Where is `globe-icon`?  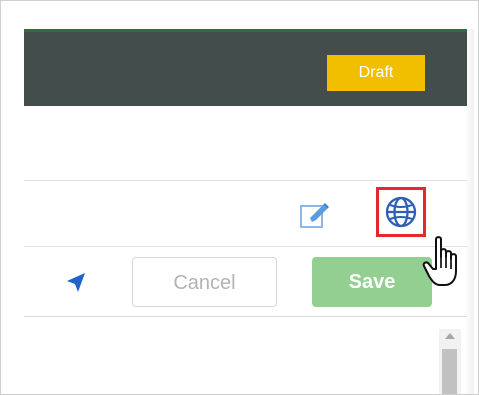
globe-icon is located at coordinates (401, 212).